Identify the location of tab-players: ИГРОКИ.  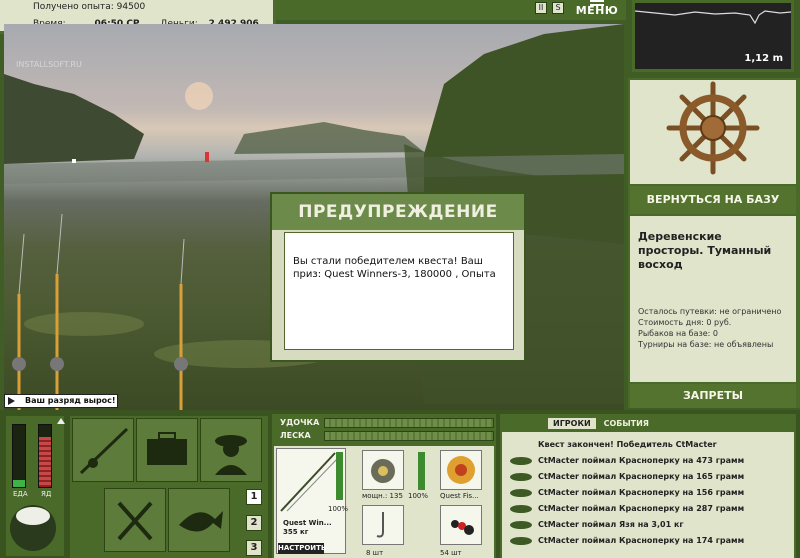
(572, 423).